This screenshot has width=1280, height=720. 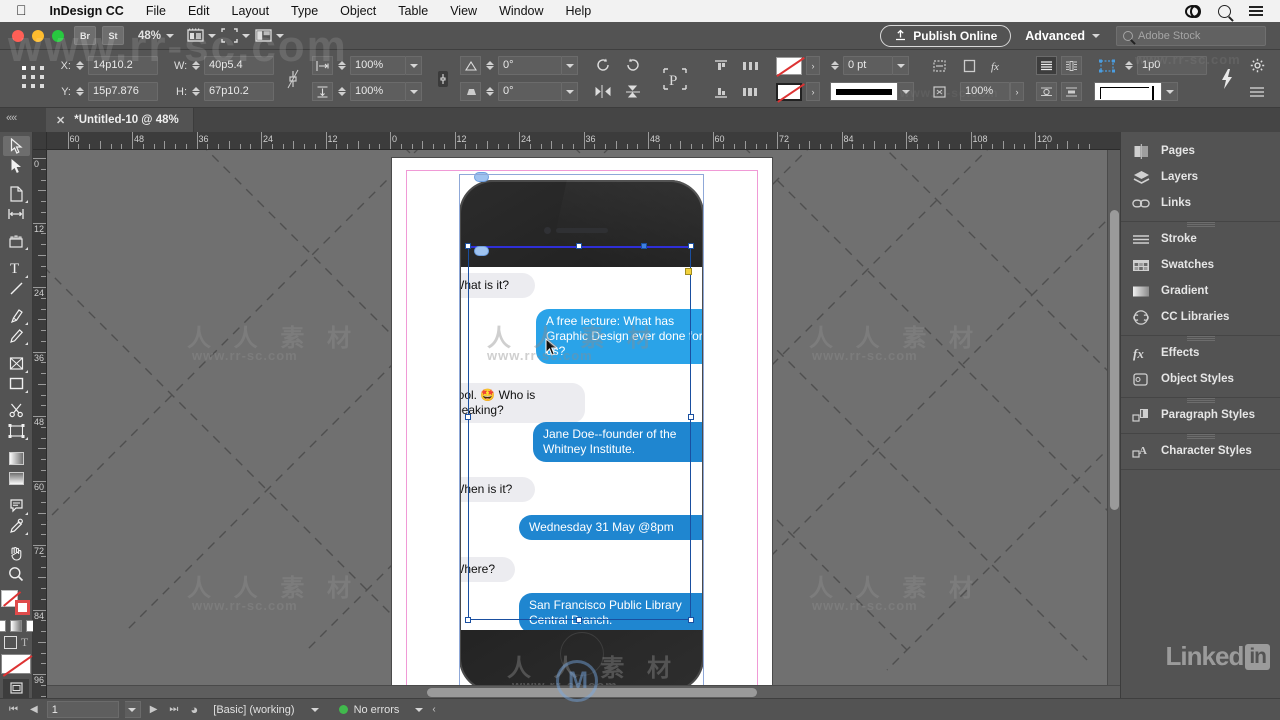 I want to click on previous-page-icon: ◀, so click(x=34, y=709).